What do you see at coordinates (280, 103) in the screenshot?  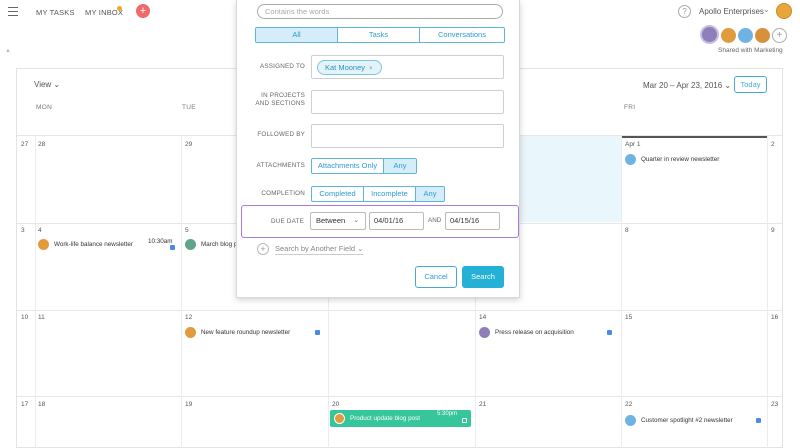 I see `projects-label-line: AND SECTIONS` at bounding box center [280, 103].